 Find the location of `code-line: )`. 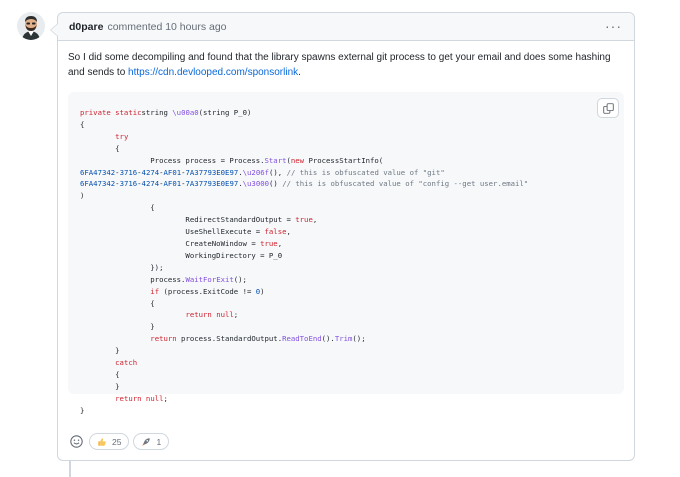

code-line: ) is located at coordinates (82, 195).